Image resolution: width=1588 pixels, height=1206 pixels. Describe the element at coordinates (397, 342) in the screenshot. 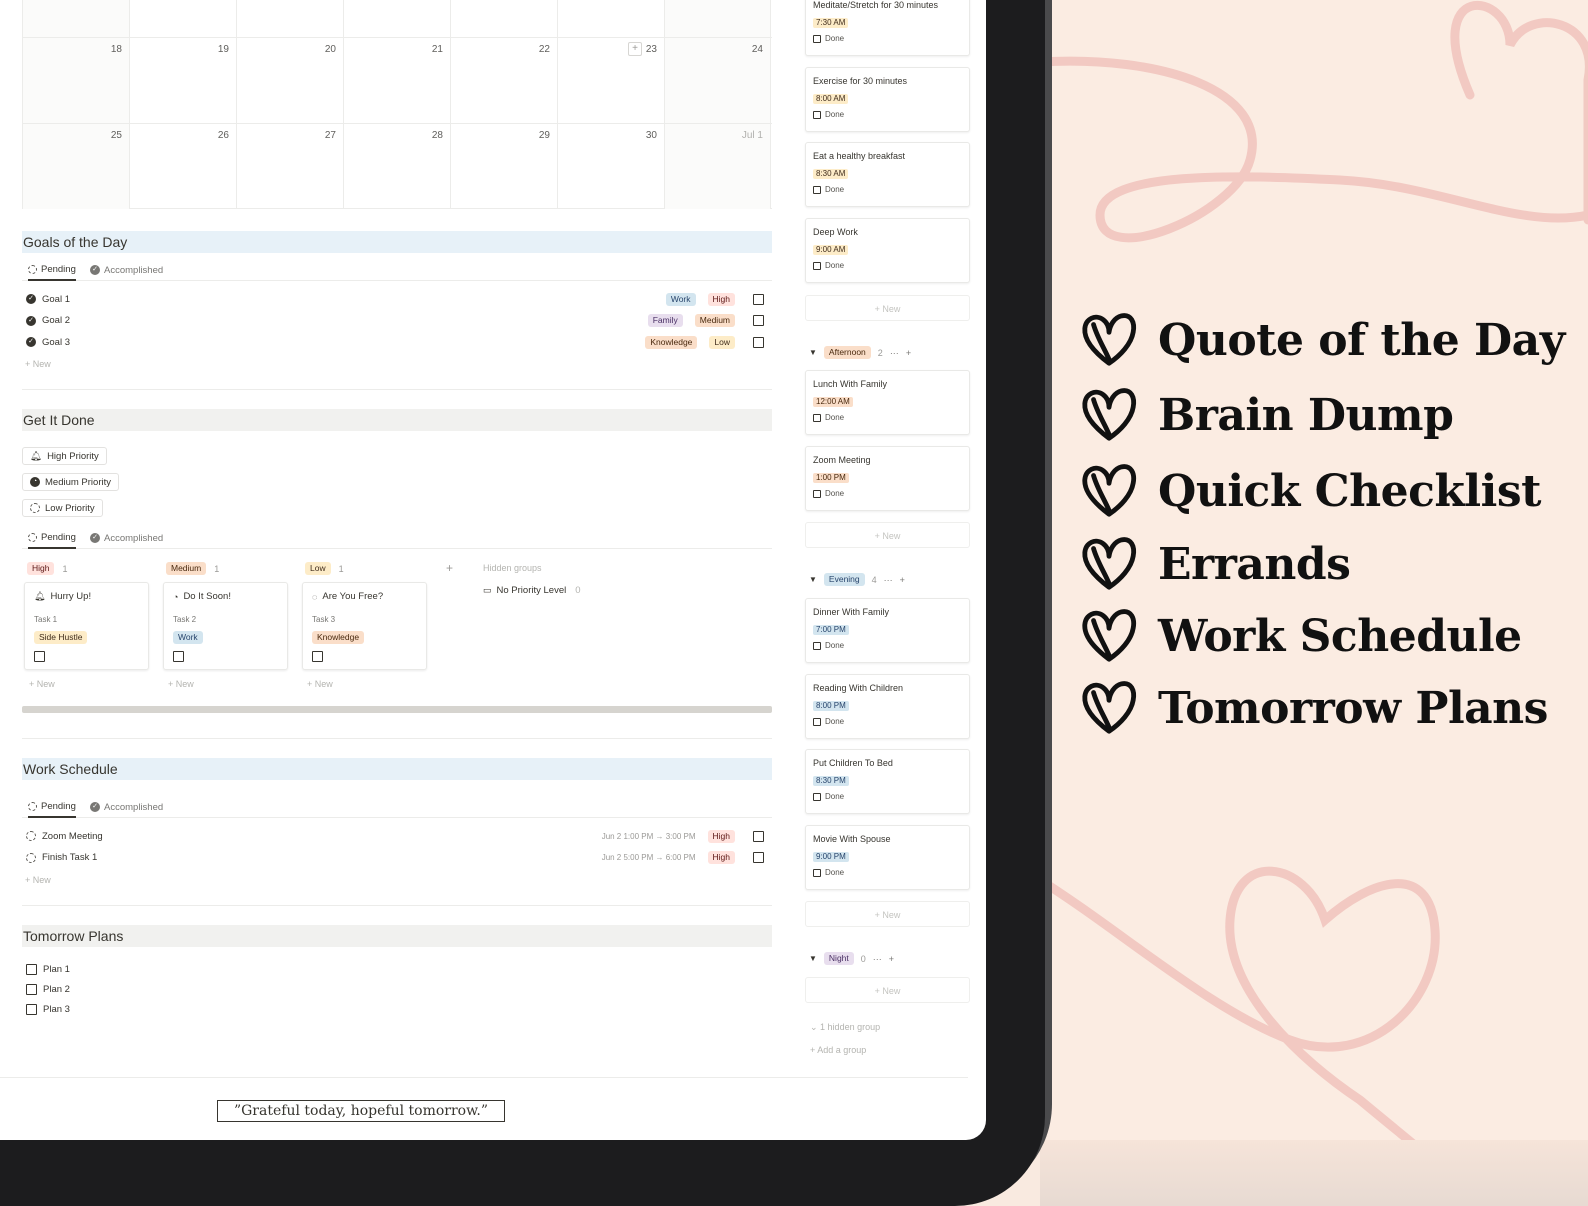

I see `goal-row: ✓ Goal 3 Knowledge Low` at that location.